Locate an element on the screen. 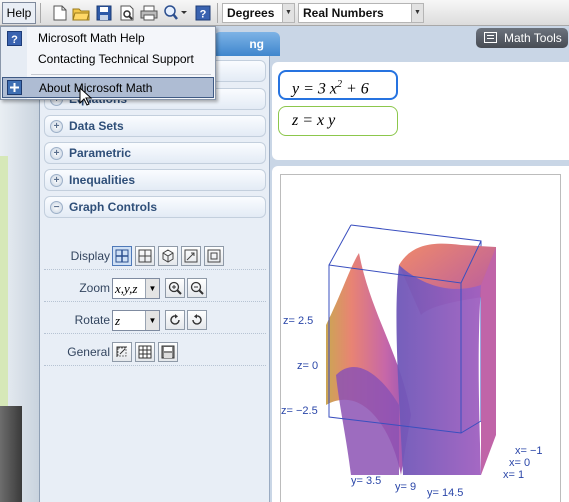  zoom-in-icon is located at coordinates (175, 288).